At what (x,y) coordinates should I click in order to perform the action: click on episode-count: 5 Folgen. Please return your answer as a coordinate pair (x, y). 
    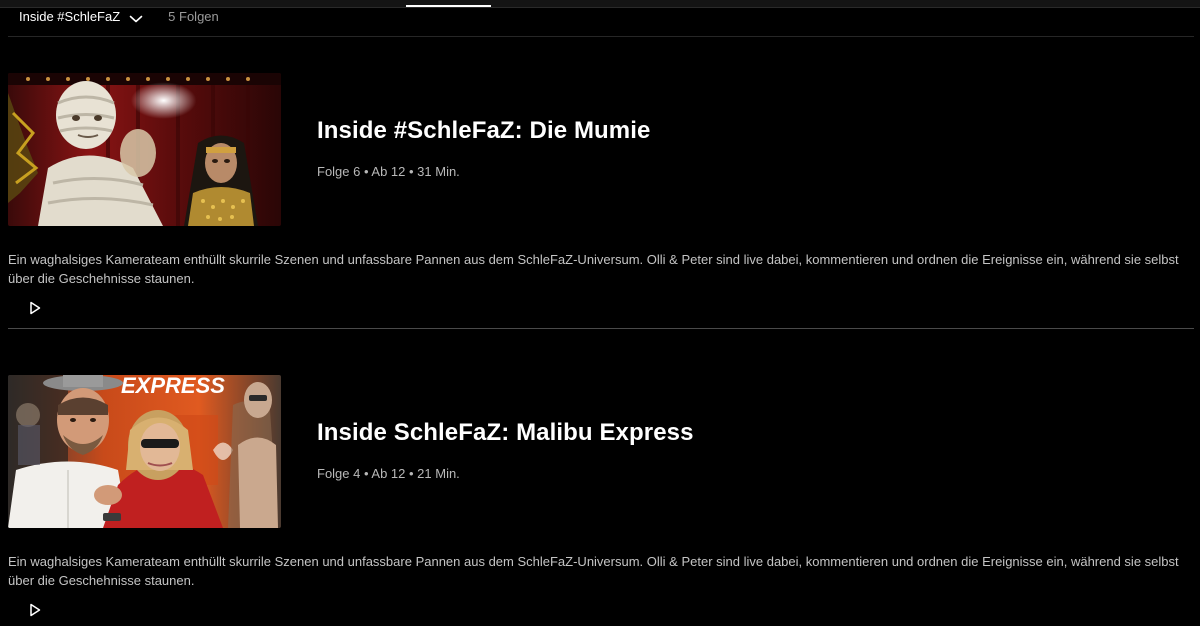
    Looking at the image, I should click on (193, 16).